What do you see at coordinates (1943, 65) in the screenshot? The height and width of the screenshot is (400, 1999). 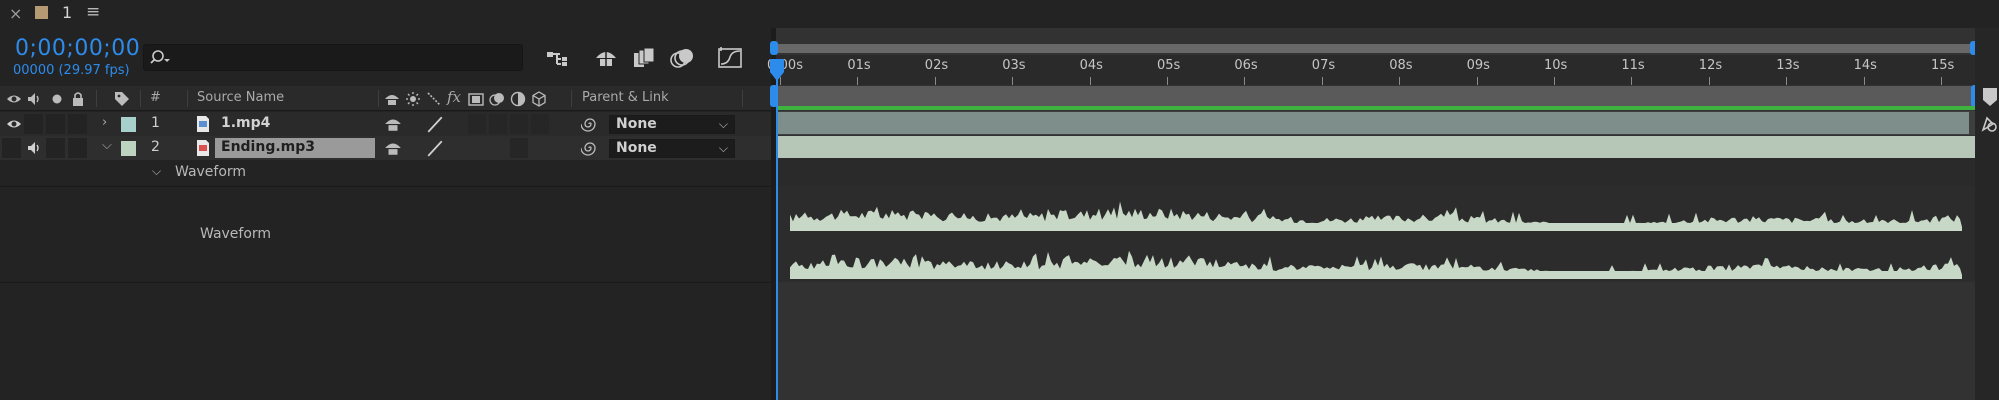 I see `ruler-tick-label: 15s` at bounding box center [1943, 65].